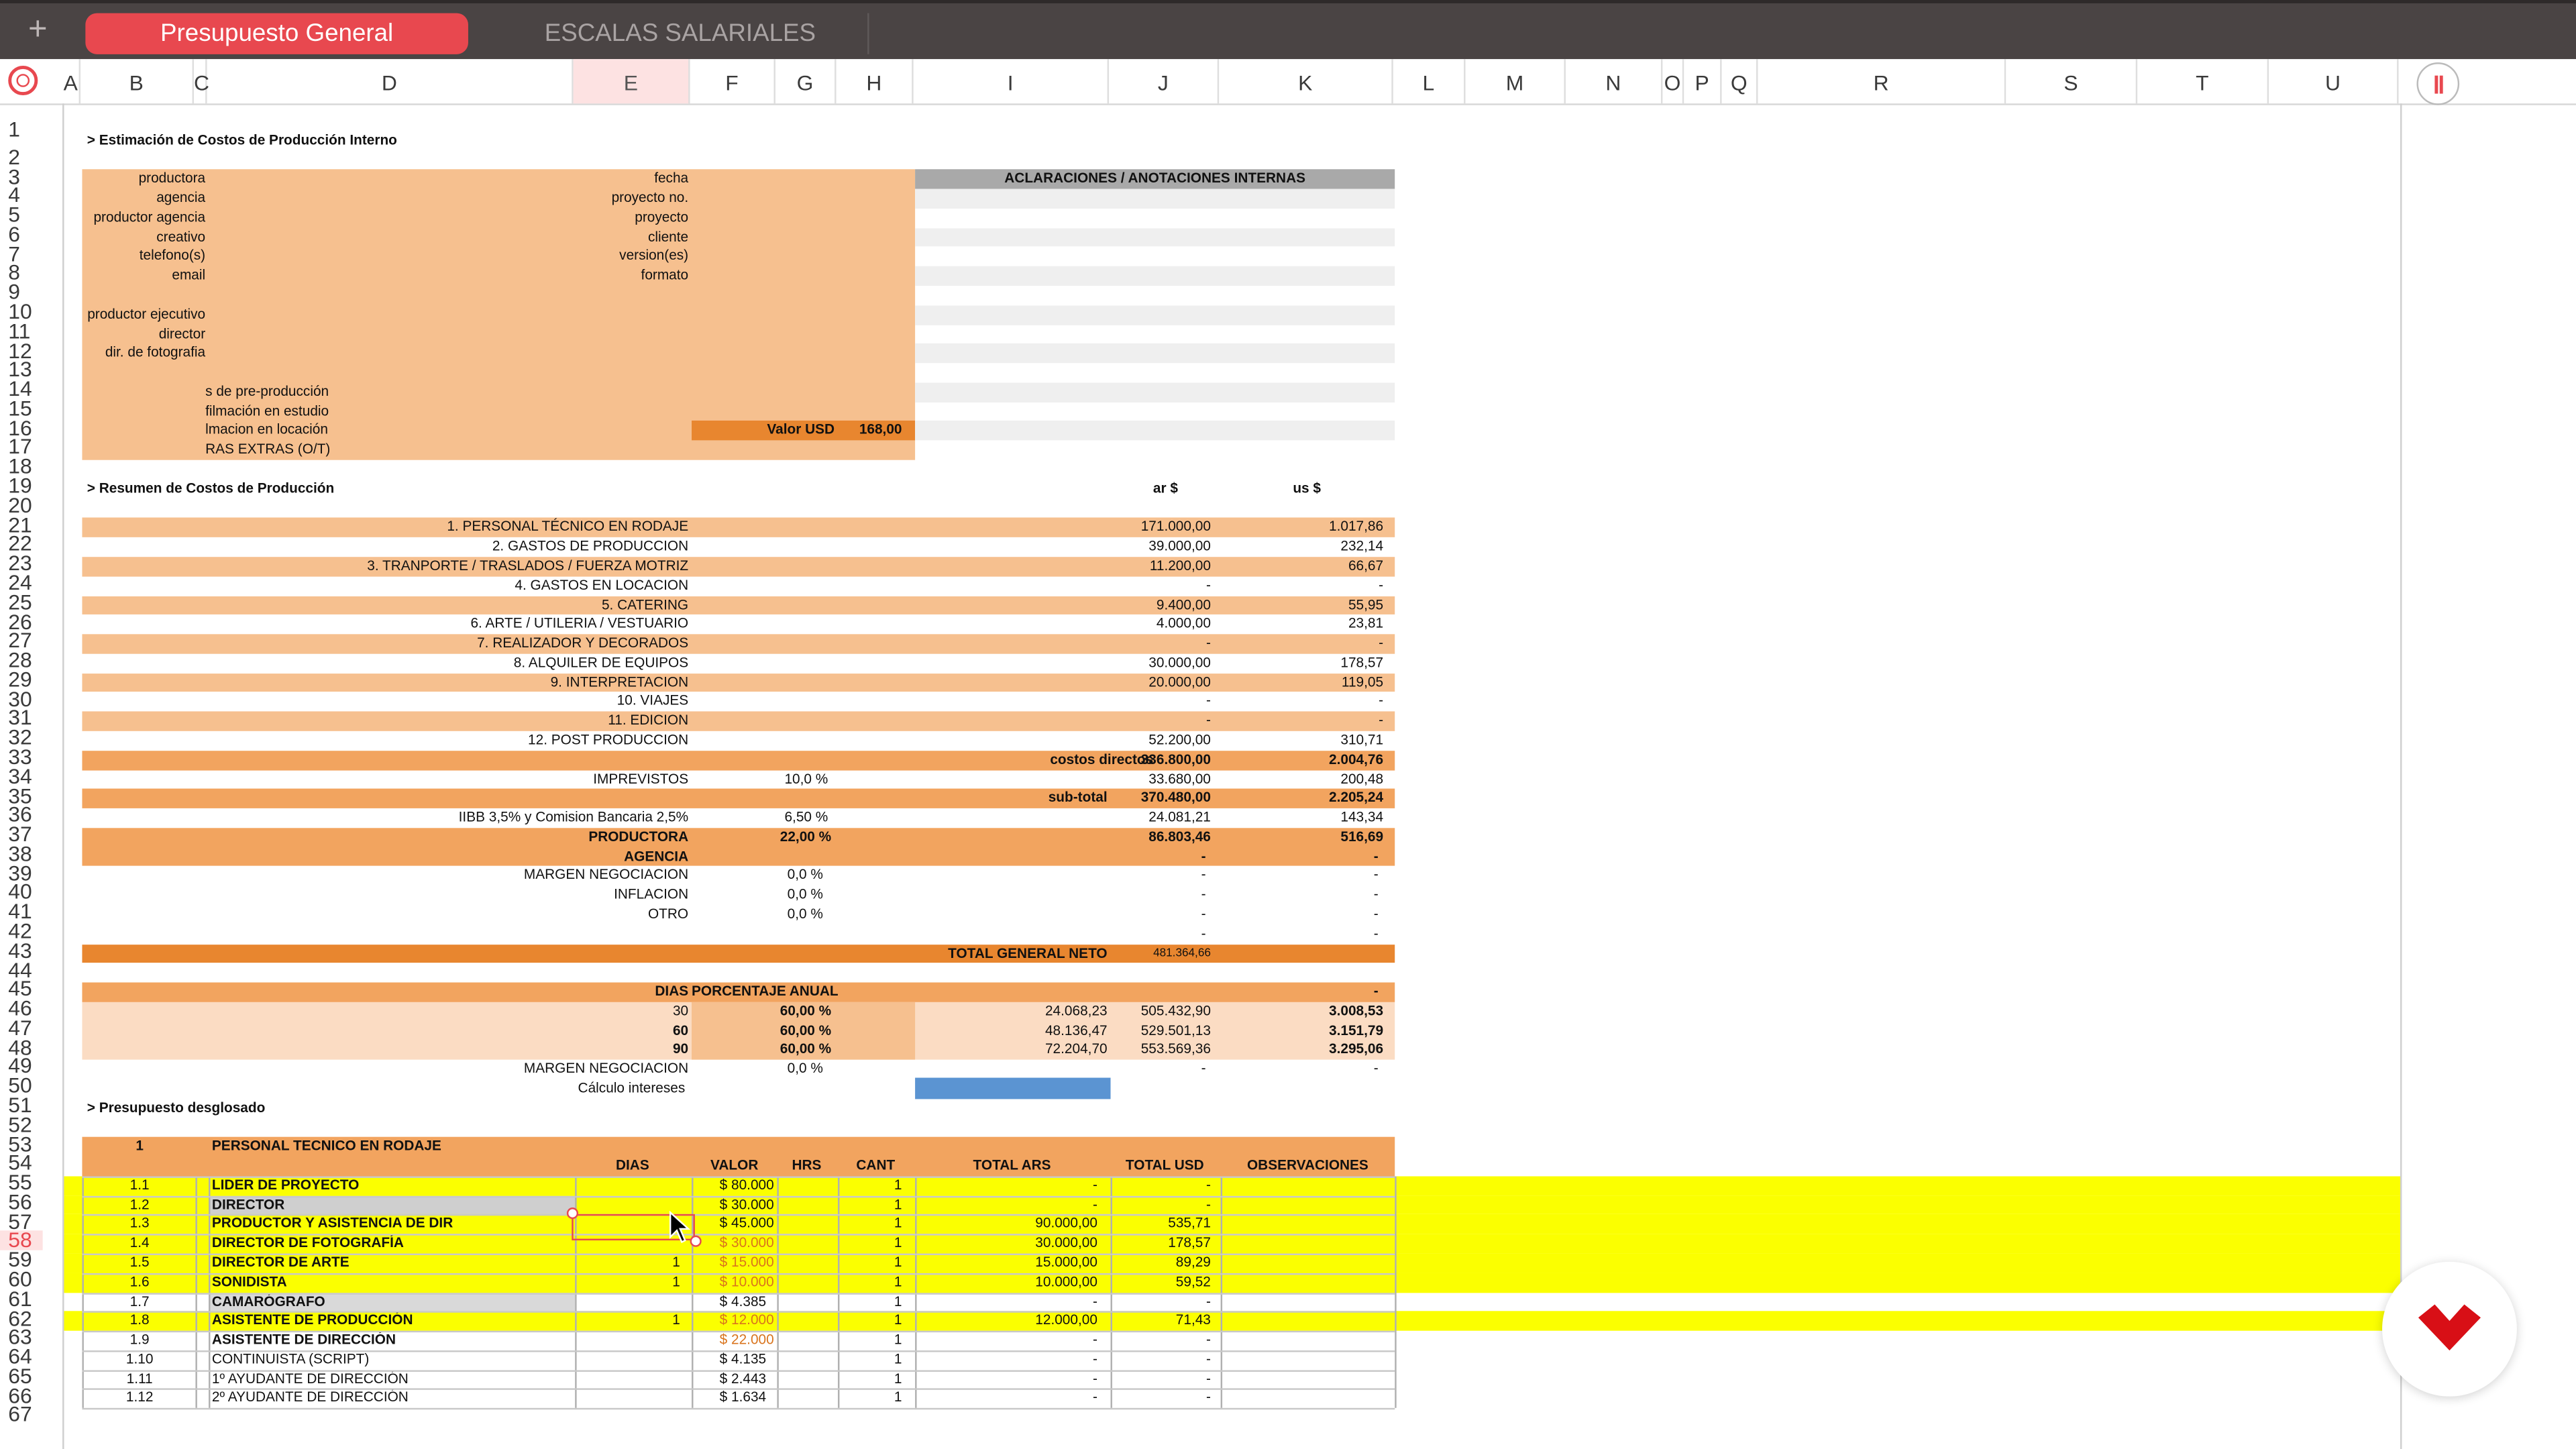 This screenshot has height=1449, width=2576. Describe the element at coordinates (631, 81) in the screenshot. I see `column-header-e: E` at that location.